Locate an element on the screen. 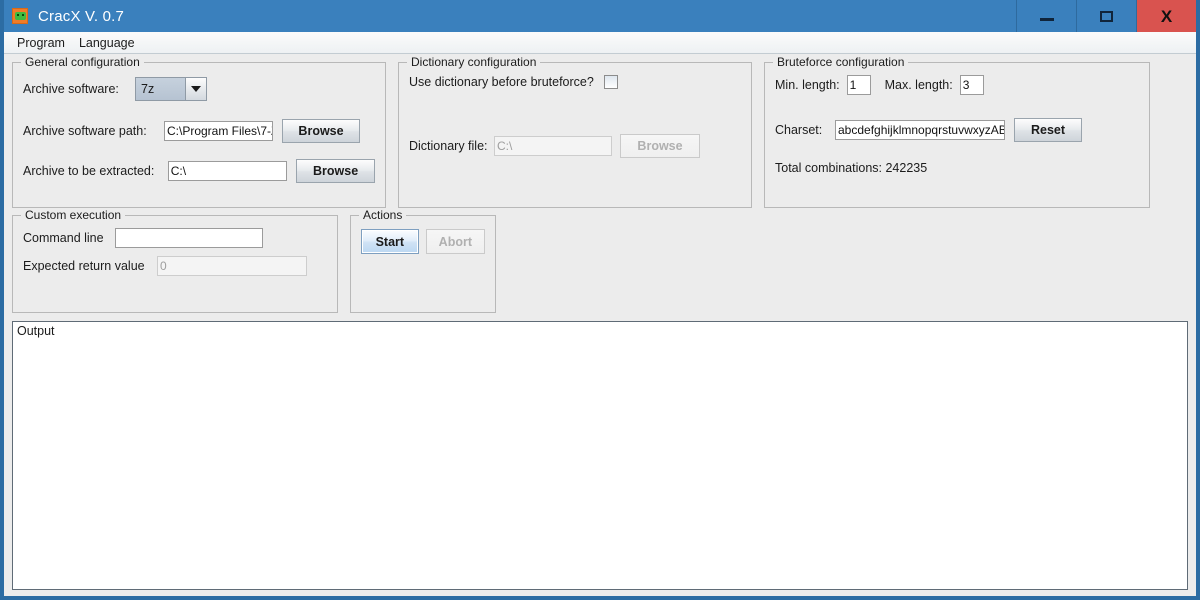 The width and height of the screenshot is (1200, 600). dictionary-browse-button: Browse is located at coordinates (660, 146).